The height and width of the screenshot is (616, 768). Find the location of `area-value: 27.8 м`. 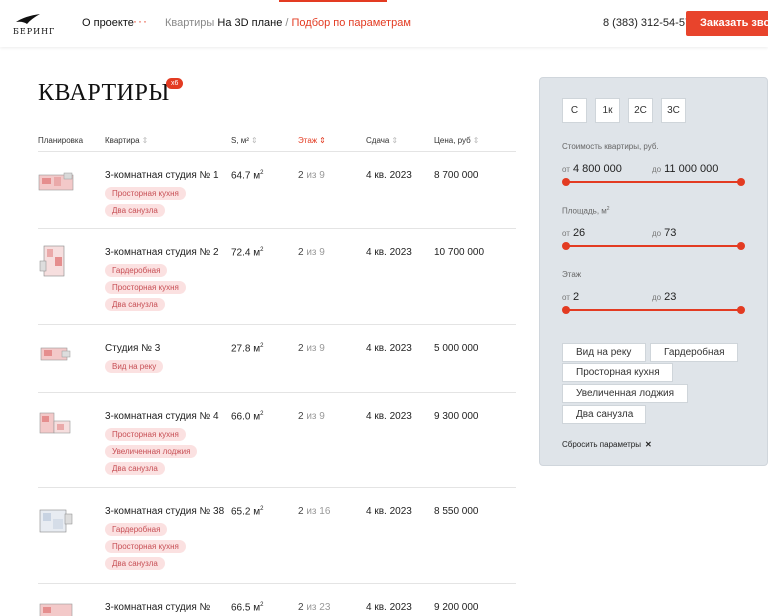

area-value: 27.8 м is located at coordinates (246, 349).